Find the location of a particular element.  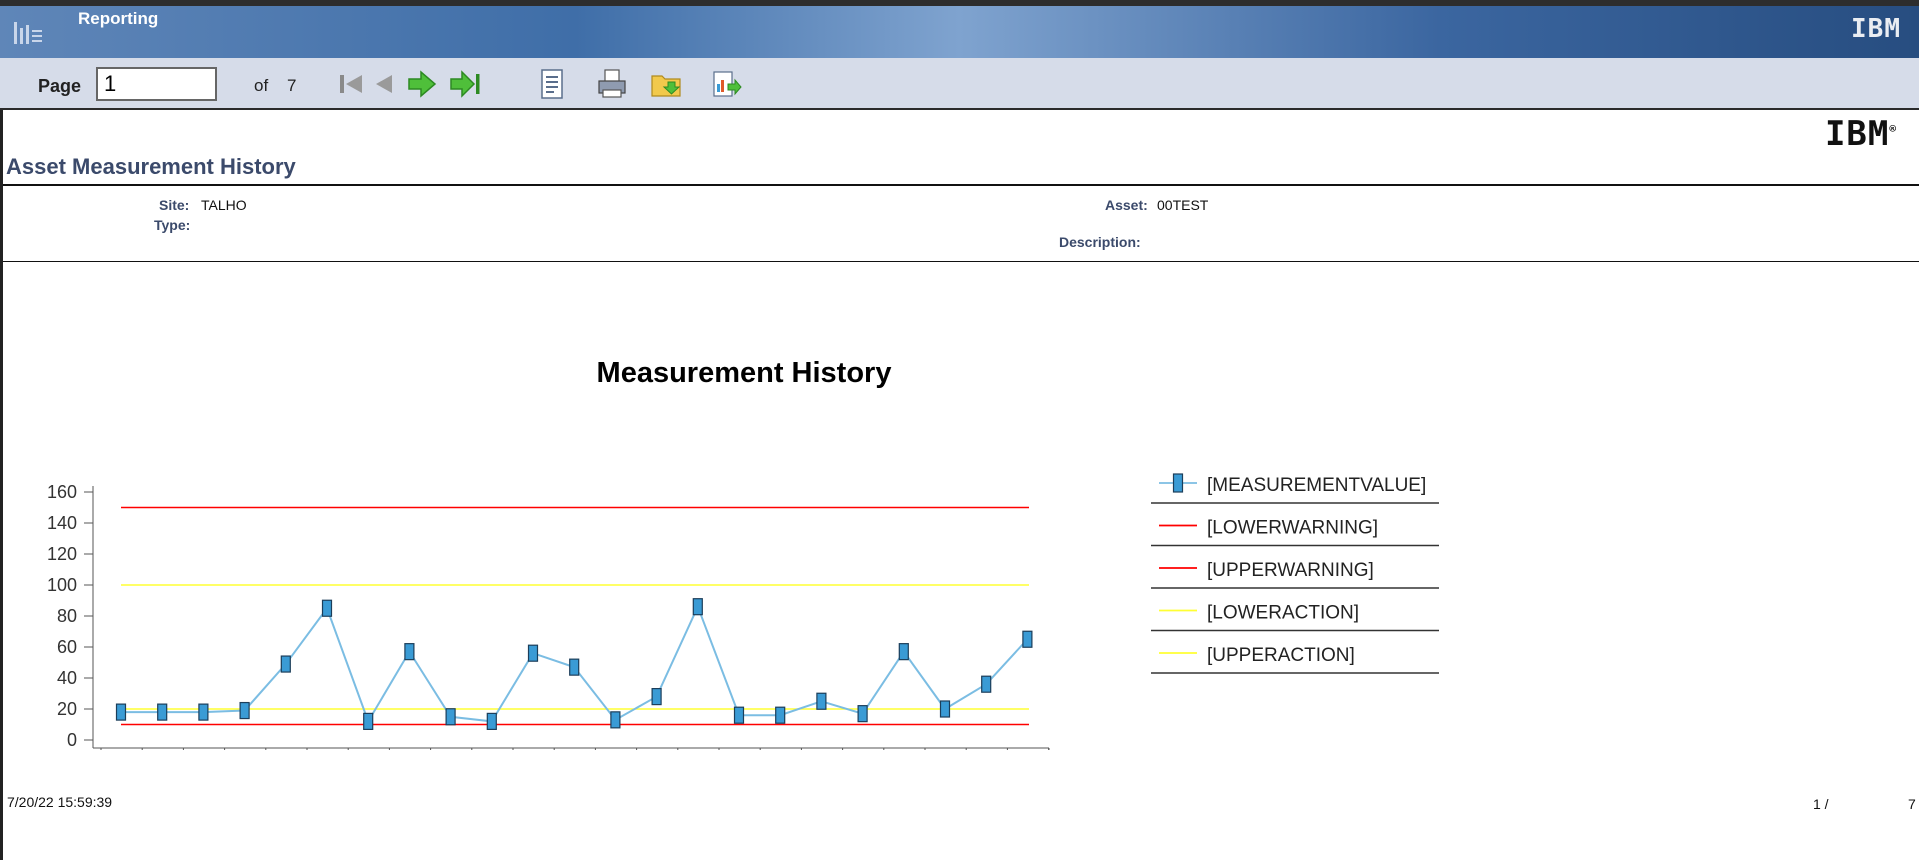

y-tick-label: 160 is located at coordinates (62, 492).